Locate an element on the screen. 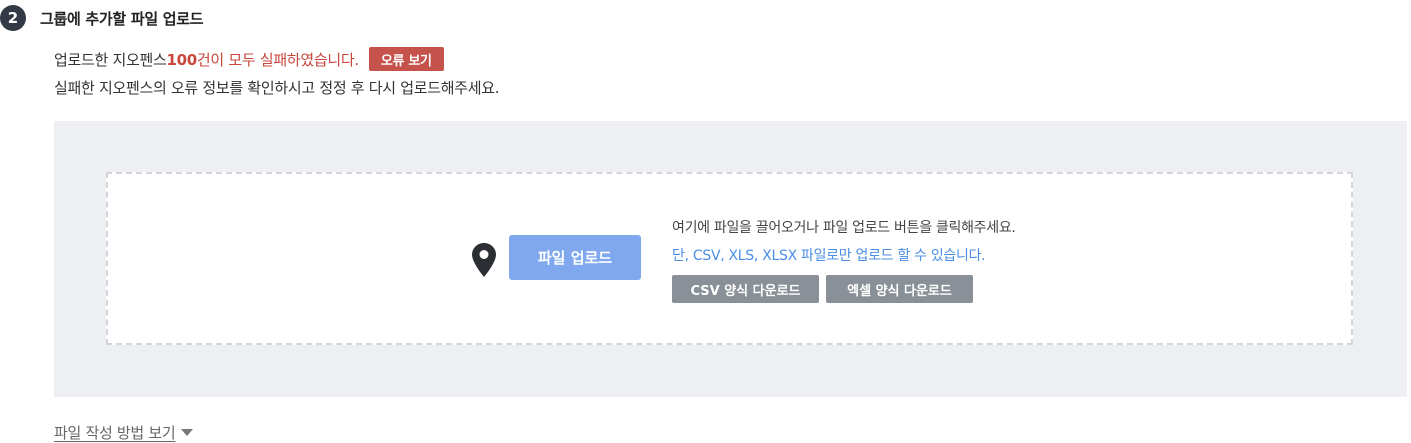  file-upload-button: 파일 업로드 is located at coordinates (575, 257).